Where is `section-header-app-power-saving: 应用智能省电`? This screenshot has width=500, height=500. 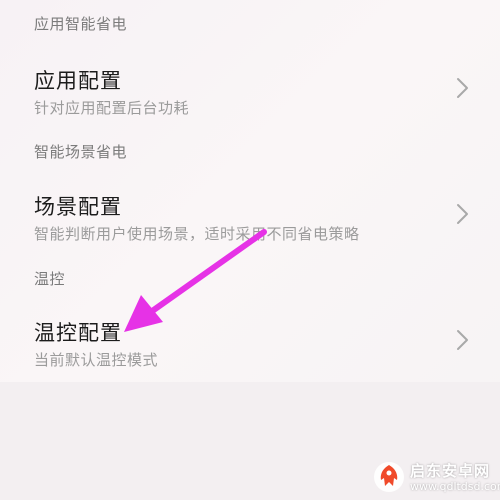 section-header-app-power-saving: 应用智能省电 is located at coordinates (81, 24).